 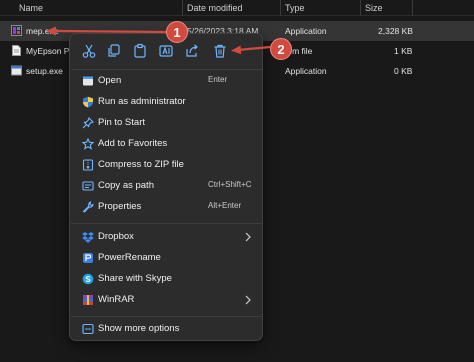 What do you see at coordinates (88, 237) in the screenshot?
I see `dropbox-icon` at bounding box center [88, 237].